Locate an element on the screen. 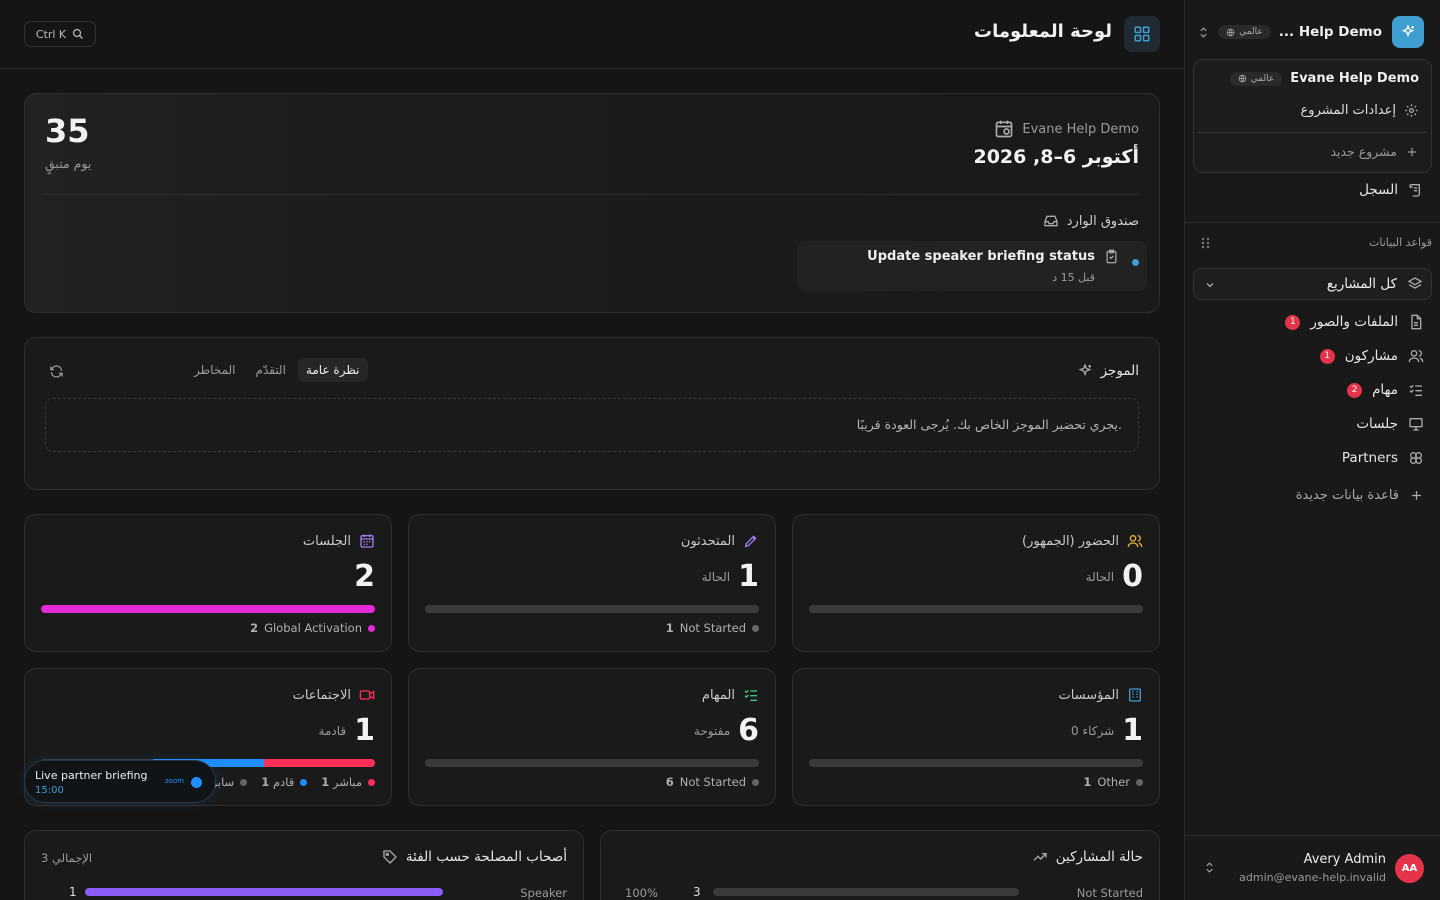  meetings-bar-live is located at coordinates (319, 763).